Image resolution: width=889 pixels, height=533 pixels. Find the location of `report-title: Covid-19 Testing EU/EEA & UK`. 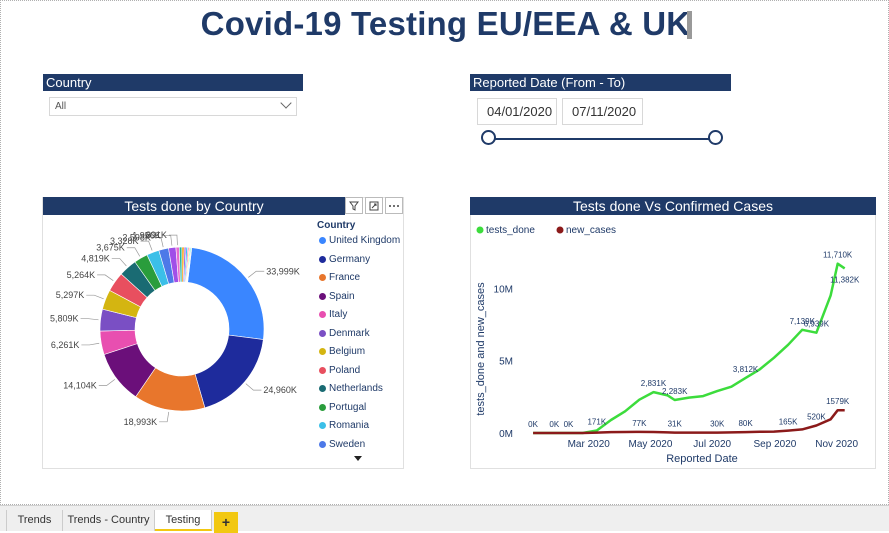

report-title: Covid-19 Testing EU/EEA & UK is located at coordinates (445, 23).